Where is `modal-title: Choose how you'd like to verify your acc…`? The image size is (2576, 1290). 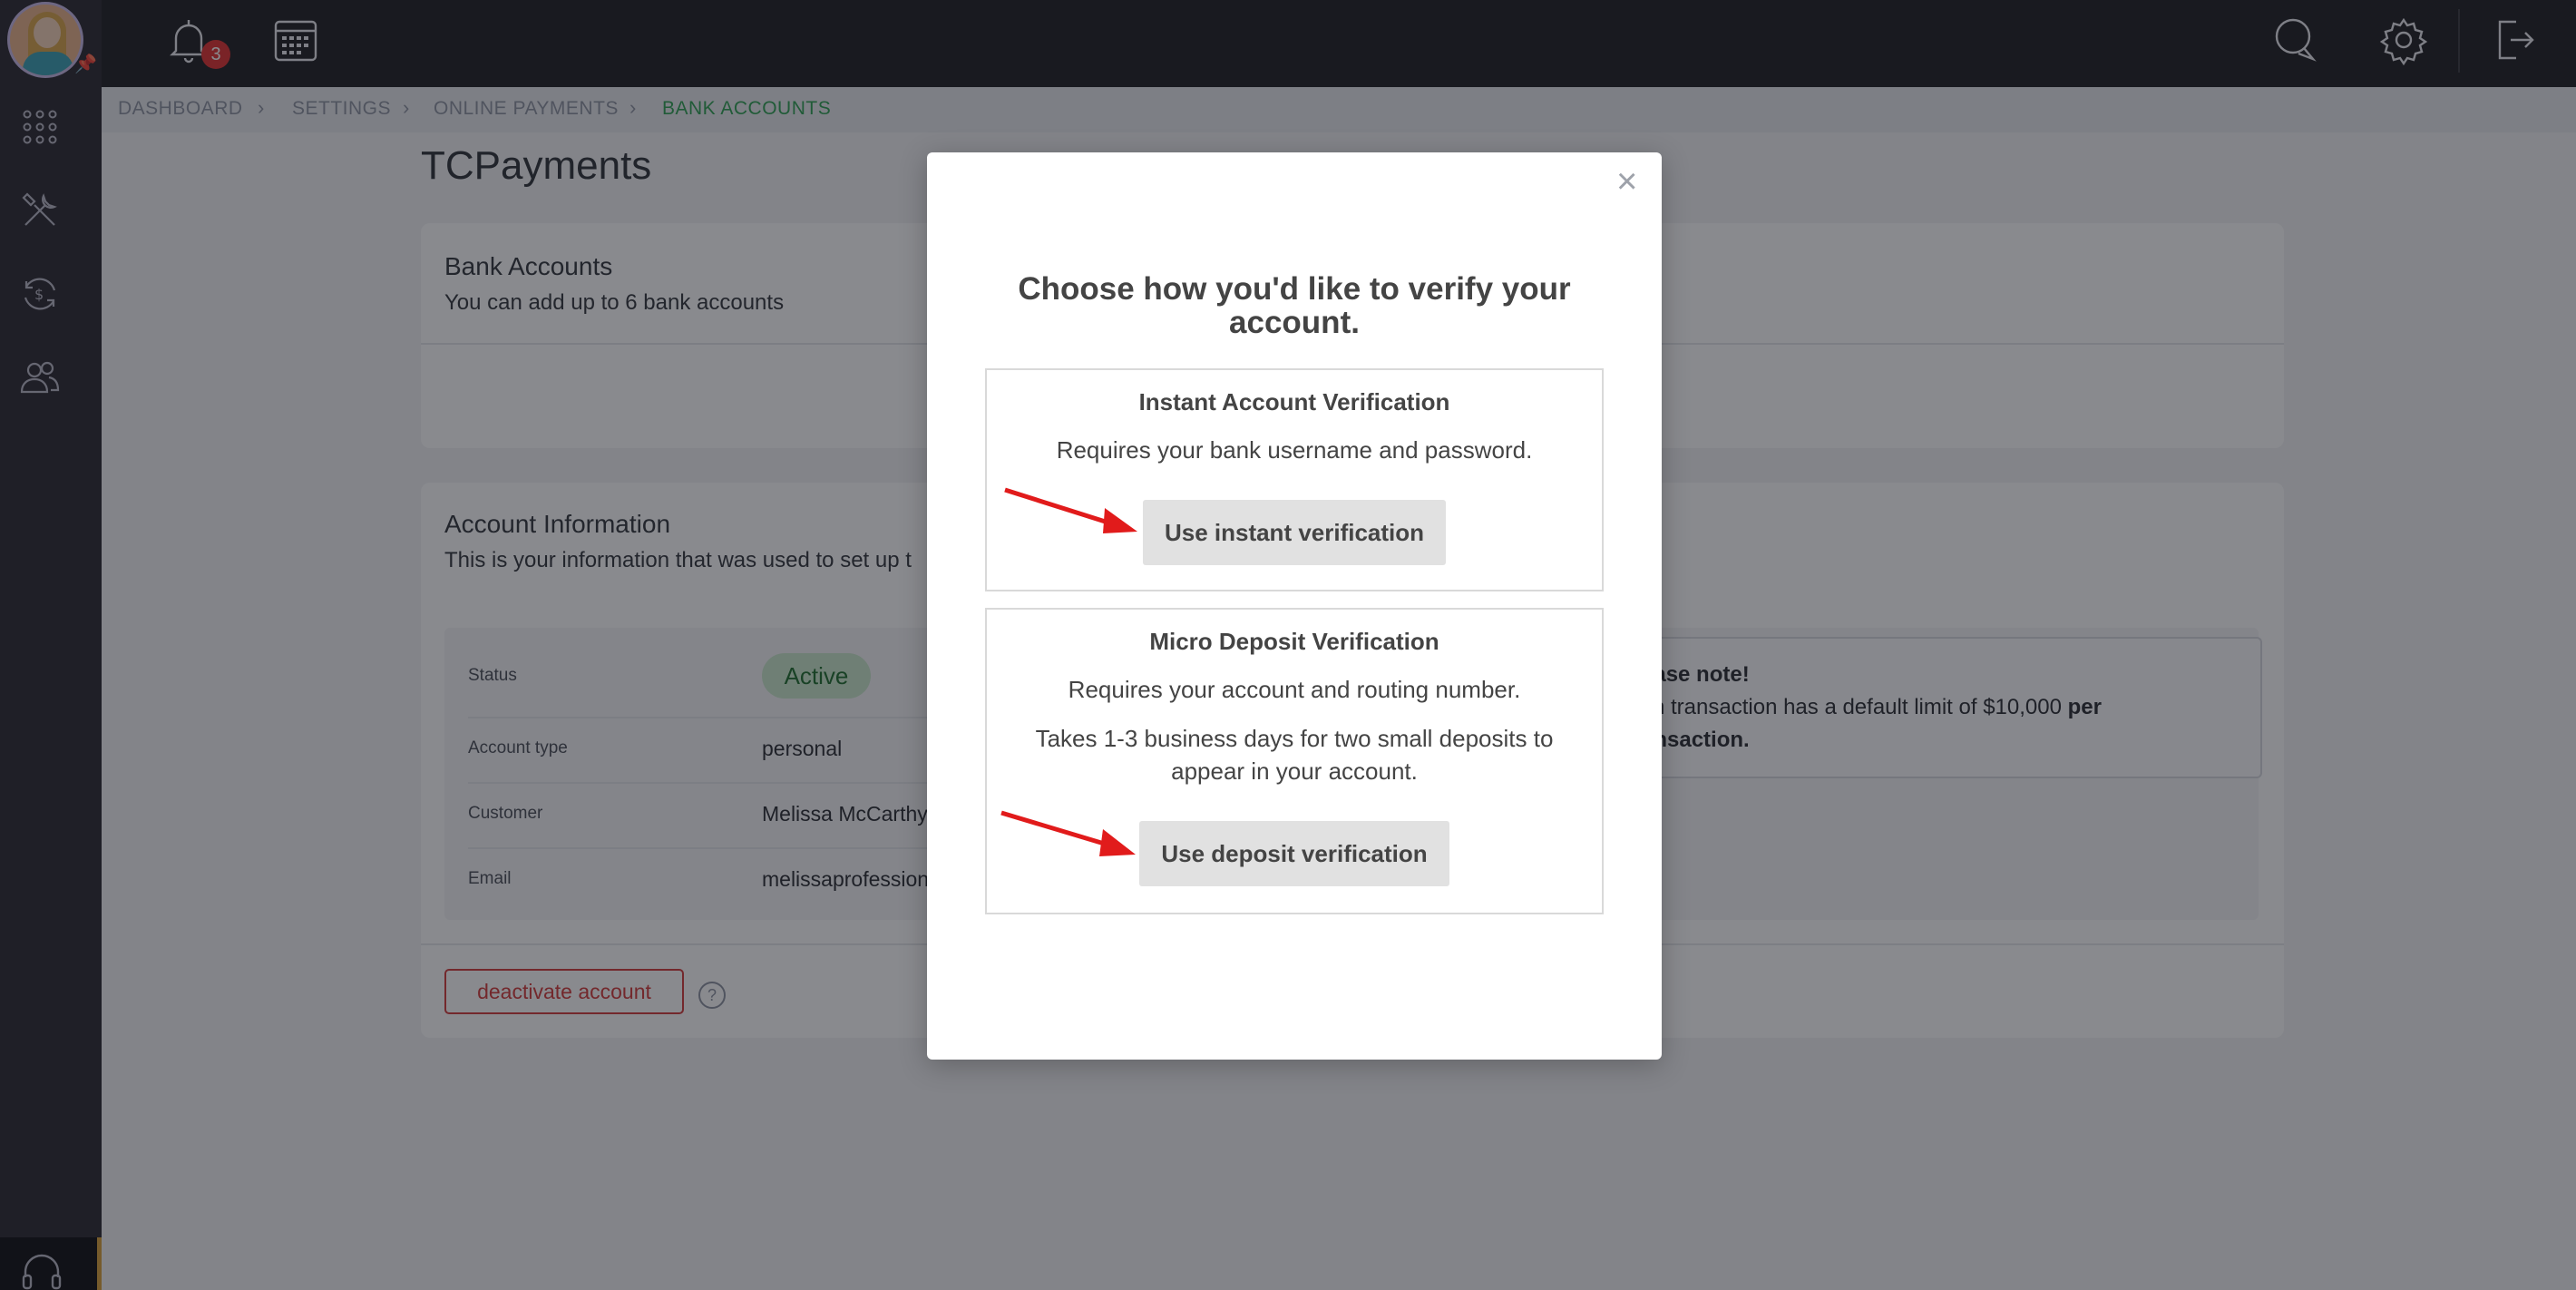
modal-title: Choose how you'd like to verify your acc… is located at coordinates (1294, 305).